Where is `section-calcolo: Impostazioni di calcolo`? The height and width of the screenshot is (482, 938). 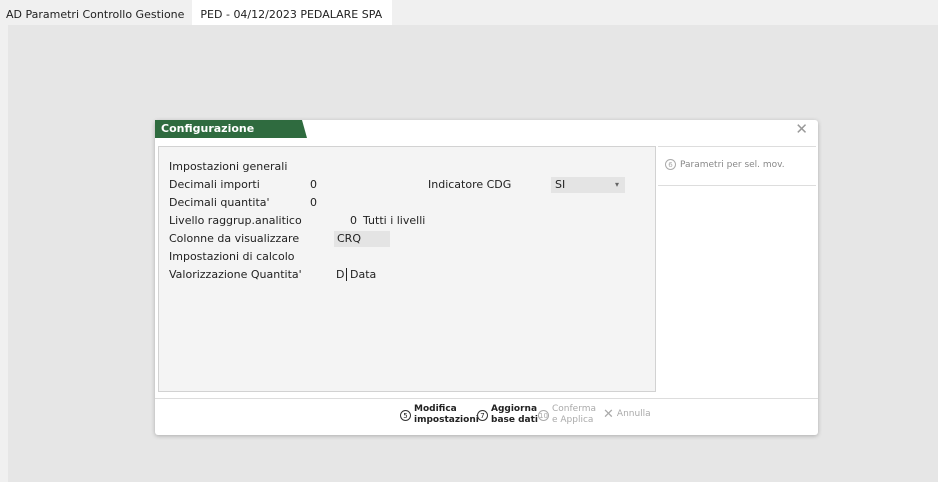 section-calcolo: Impostazioni di calcolo is located at coordinates (232, 256).